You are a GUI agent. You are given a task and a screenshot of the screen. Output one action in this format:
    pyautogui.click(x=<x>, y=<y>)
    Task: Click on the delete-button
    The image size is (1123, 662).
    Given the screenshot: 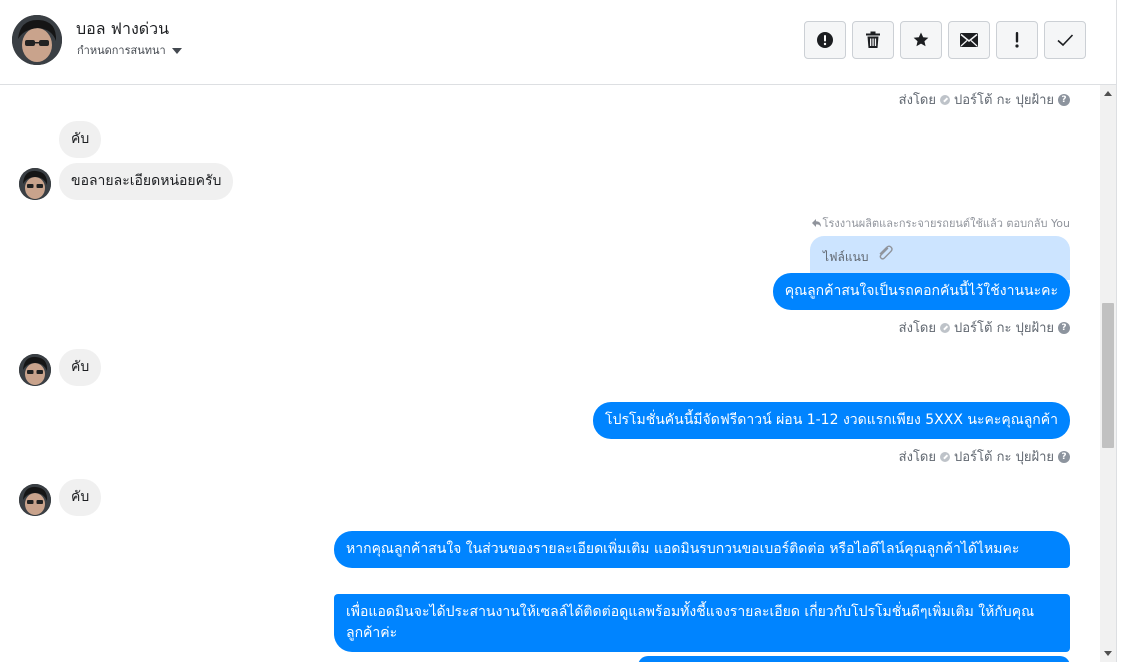 What is the action you would take?
    pyautogui.click(x=873, y=40)
    